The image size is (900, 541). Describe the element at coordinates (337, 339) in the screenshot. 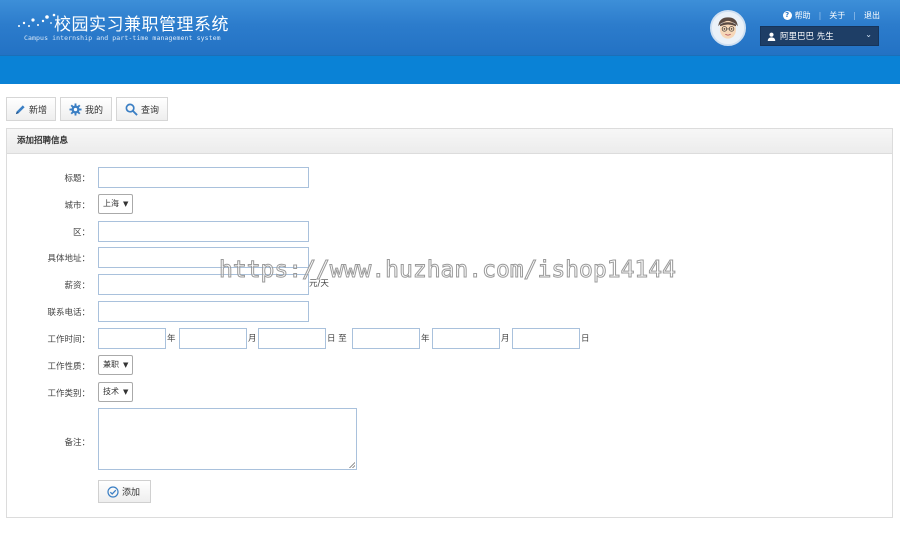

I see `start-day-to-unit: 日 至` at that location.